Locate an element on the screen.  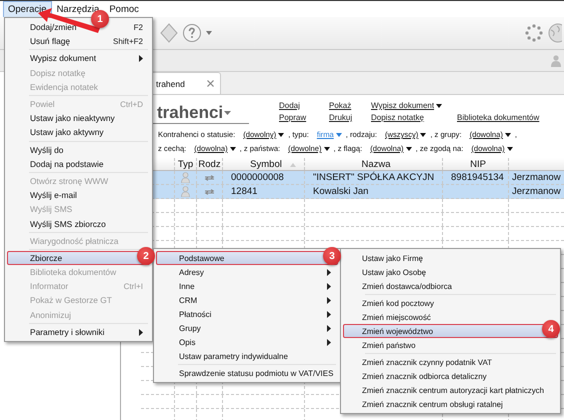
action-link: Popraw is located at coordinates (304, 117).